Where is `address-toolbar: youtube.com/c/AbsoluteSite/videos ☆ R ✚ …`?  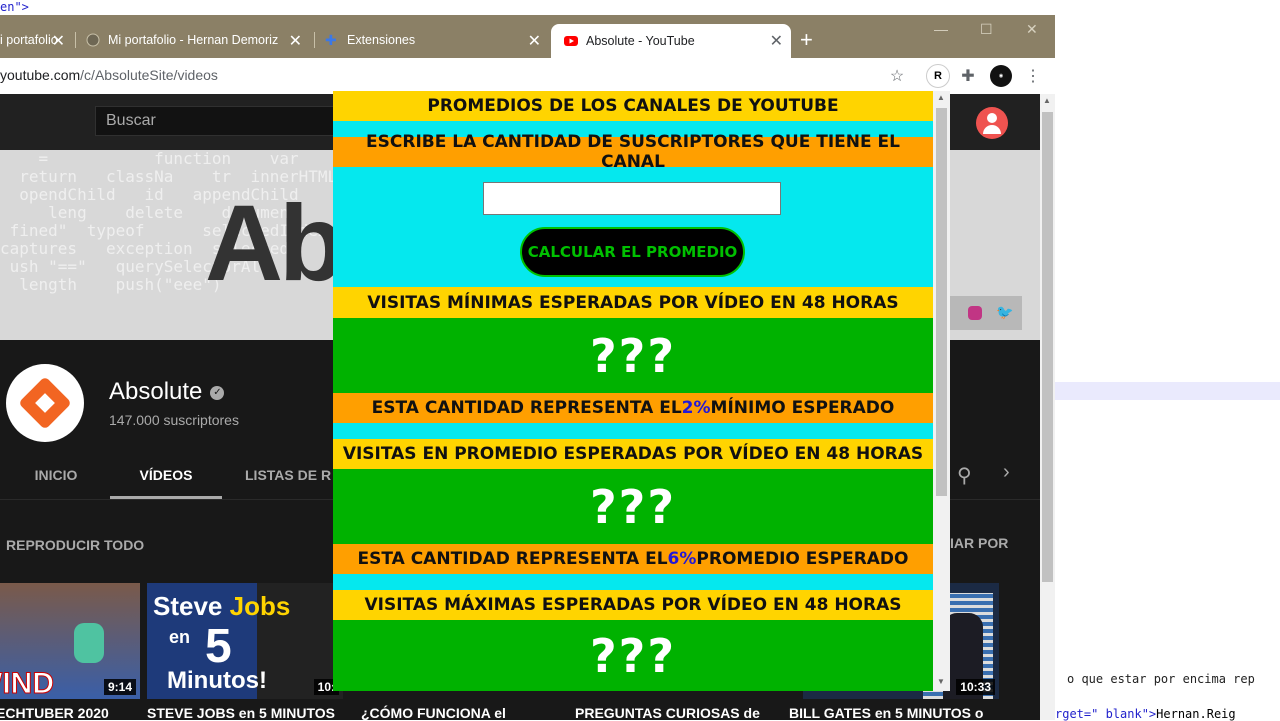
address-toolbar: youtube.com/c/AbsoluteSite/videos ☆ R ✚ … is located at coordinates (527, 76).